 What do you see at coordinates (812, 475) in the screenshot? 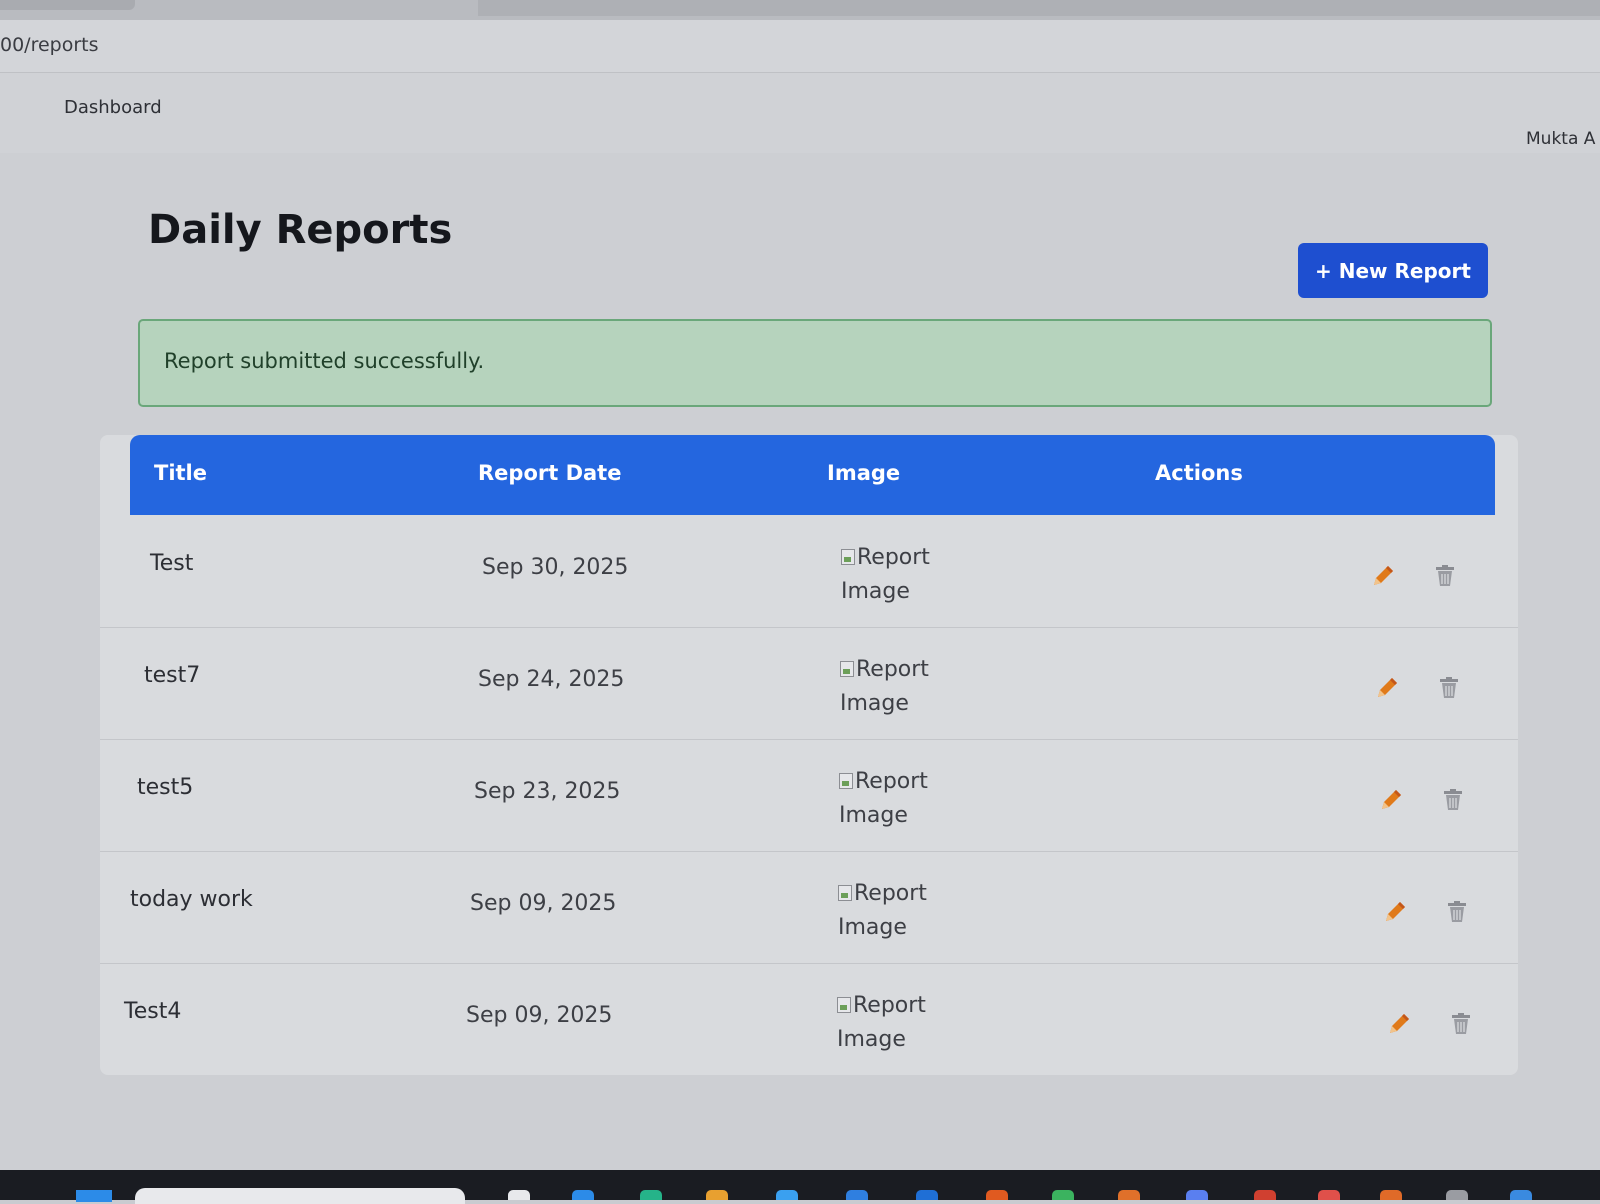
I see `table-header: Title Report Date Image Actions` at bounding box center [812, 475].